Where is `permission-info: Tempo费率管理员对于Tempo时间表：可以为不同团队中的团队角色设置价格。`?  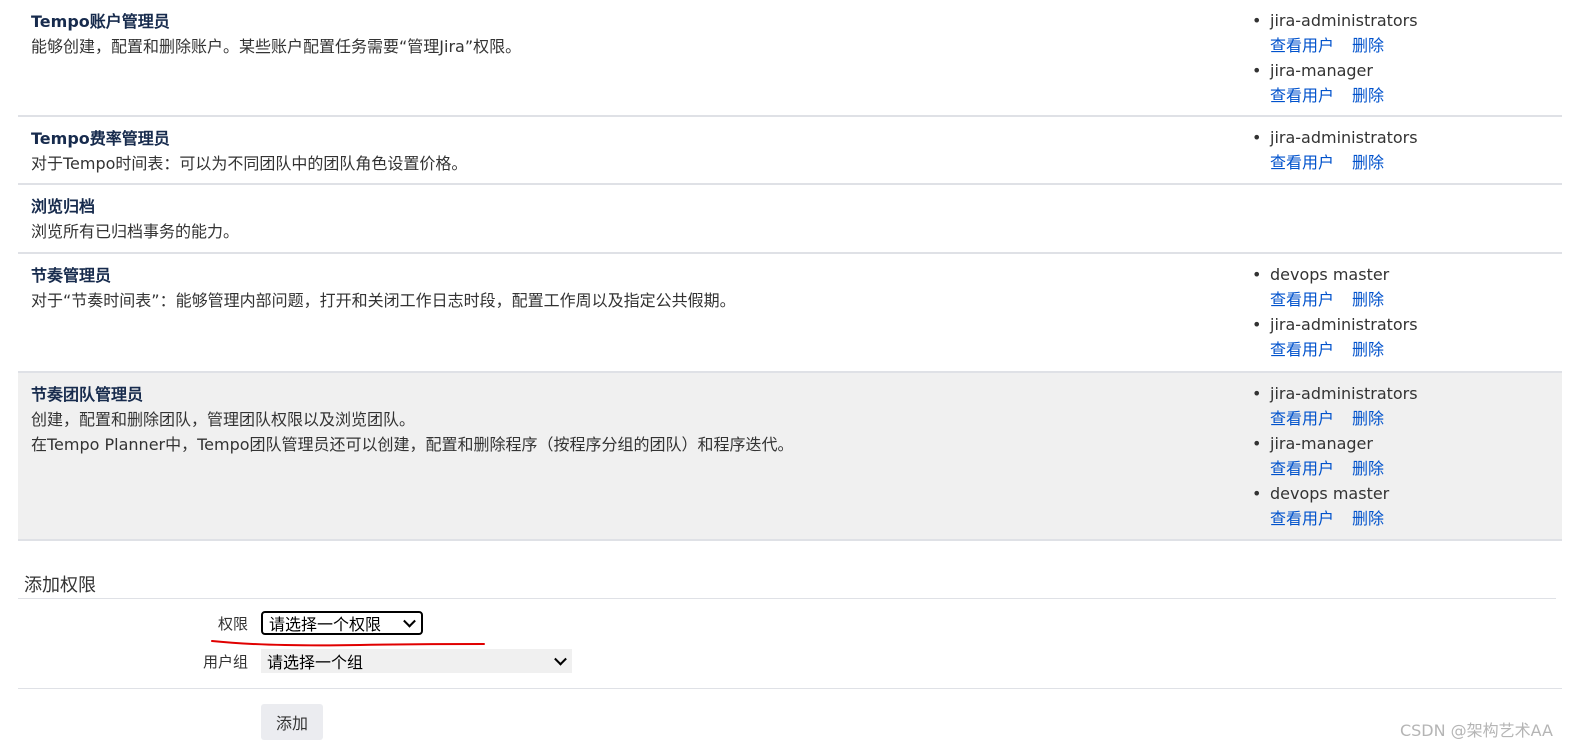 permission-info: Tempo费率管理员对于Tempo时间表：可以为不同团队中的团队角色设置价格。 is located at coordinates (635, 150).